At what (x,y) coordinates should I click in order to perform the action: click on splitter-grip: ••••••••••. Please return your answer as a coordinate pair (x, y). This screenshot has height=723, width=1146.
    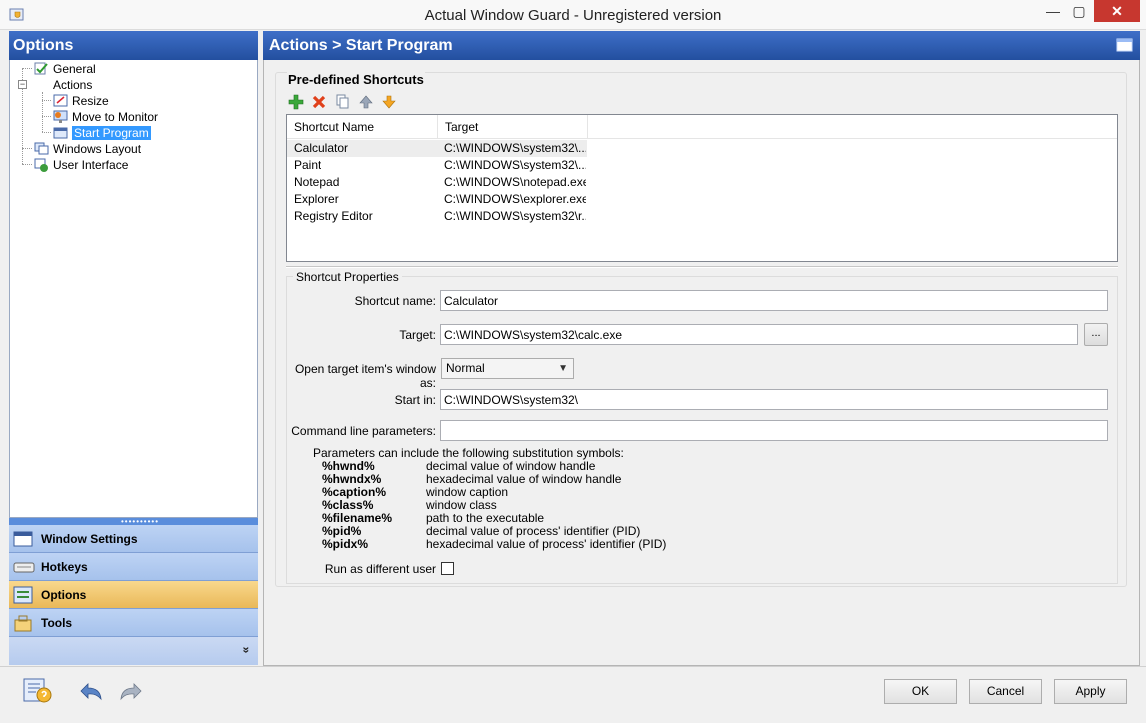
    Looking at the image, I should click on (140, 521).